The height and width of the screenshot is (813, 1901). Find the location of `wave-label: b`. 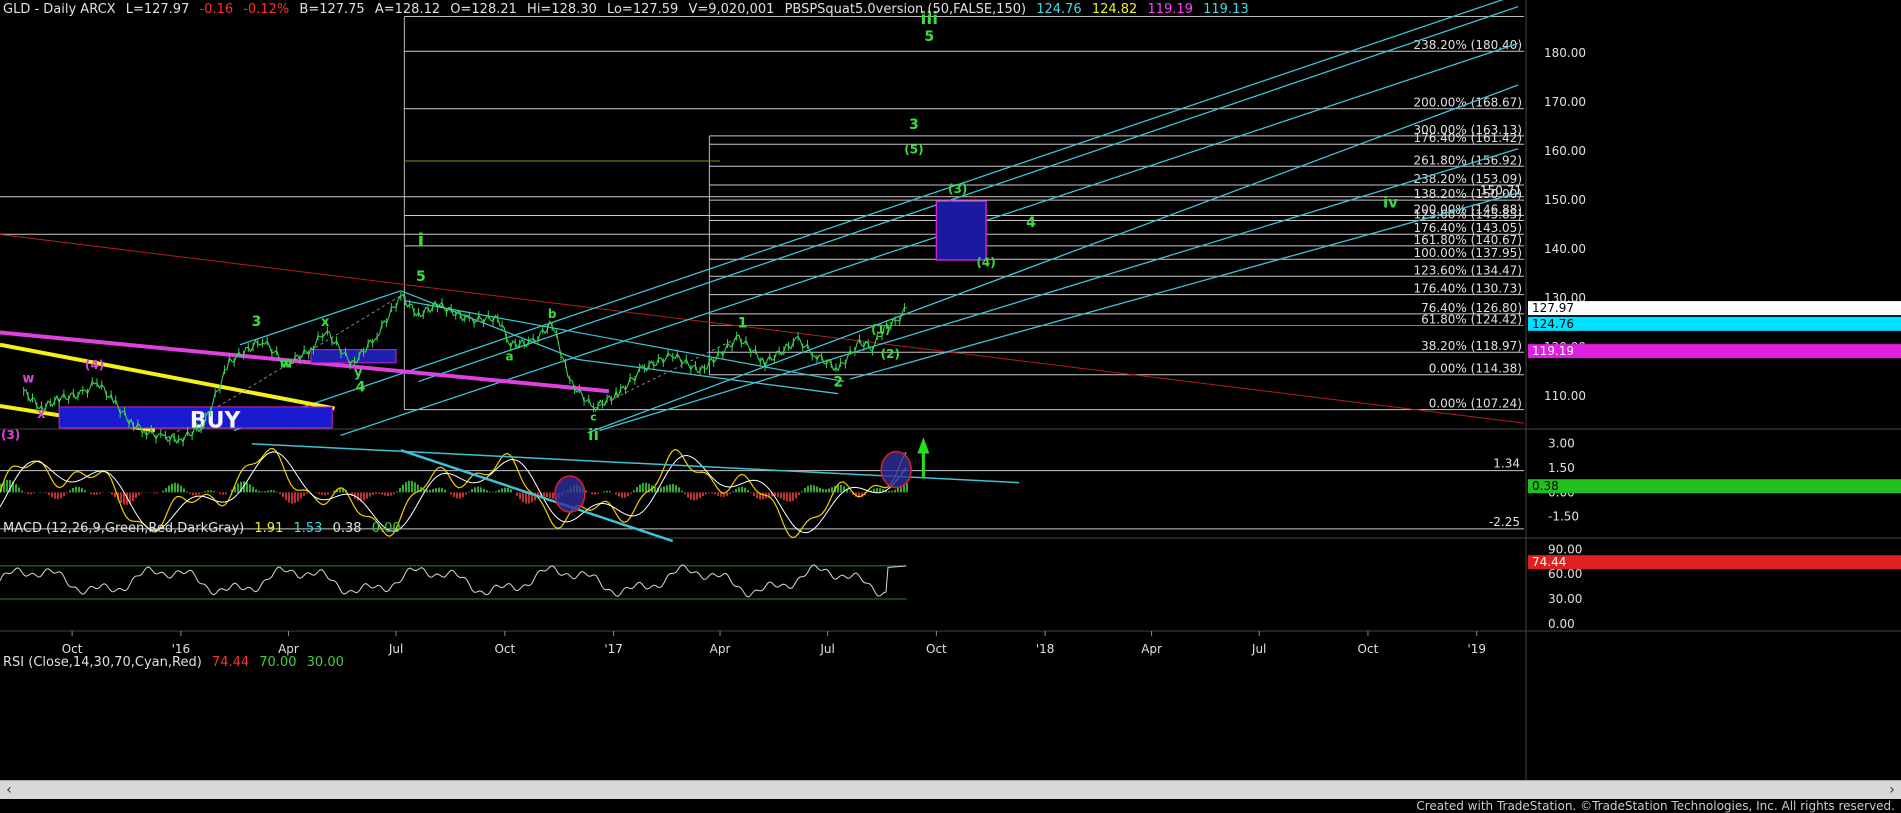

wave-label: b is located at coordinates (552, 314).